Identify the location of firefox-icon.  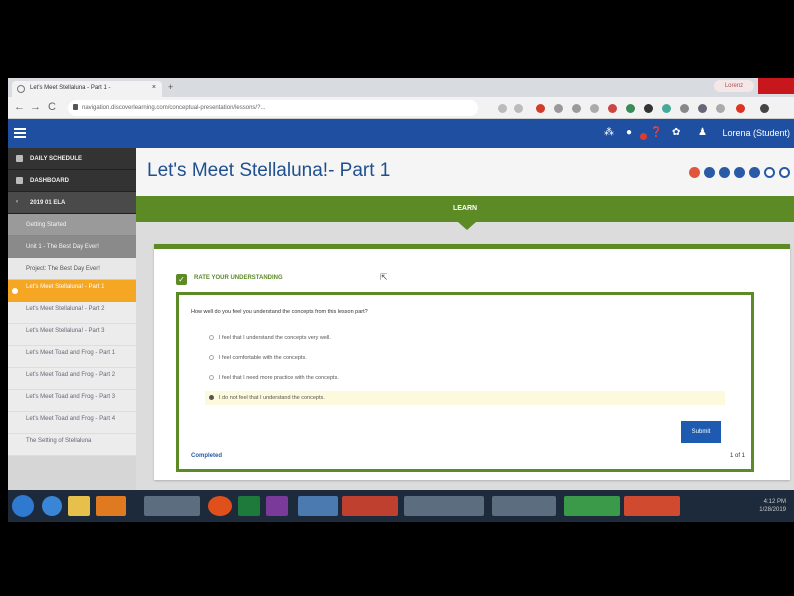
(220, 506).